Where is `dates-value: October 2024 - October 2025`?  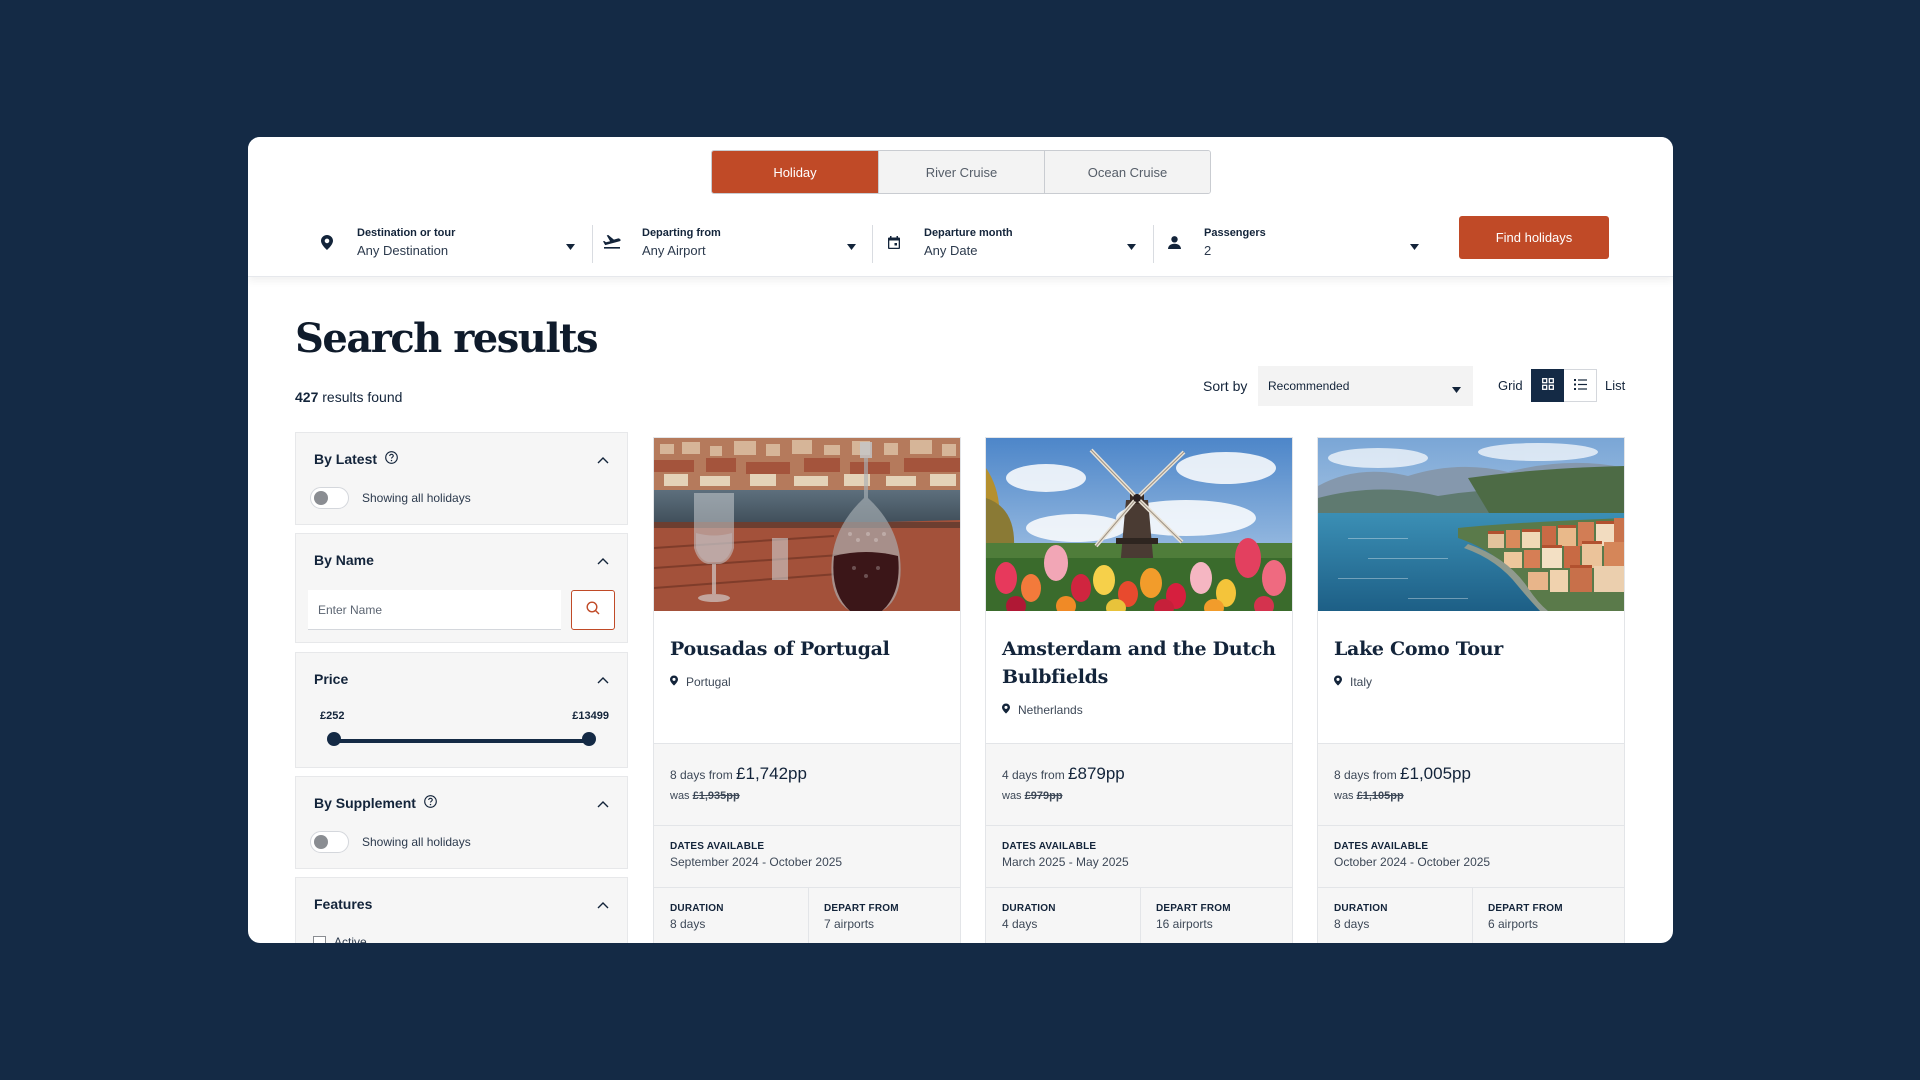
dates-value: October 2024 - October 2025 is located at coordinates (1412, 862).